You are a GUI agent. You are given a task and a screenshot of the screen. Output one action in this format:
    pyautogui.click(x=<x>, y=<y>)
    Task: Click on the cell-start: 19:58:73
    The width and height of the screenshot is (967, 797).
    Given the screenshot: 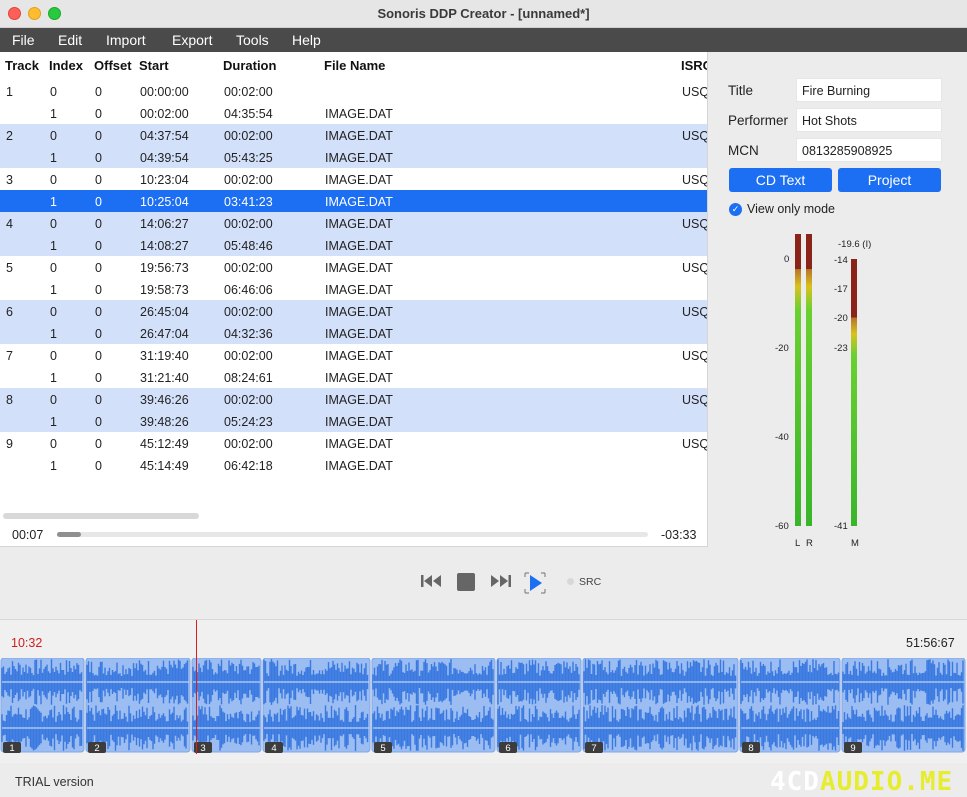 What is the action you would take?
    pyautogui.click(x=164, y=290)
    